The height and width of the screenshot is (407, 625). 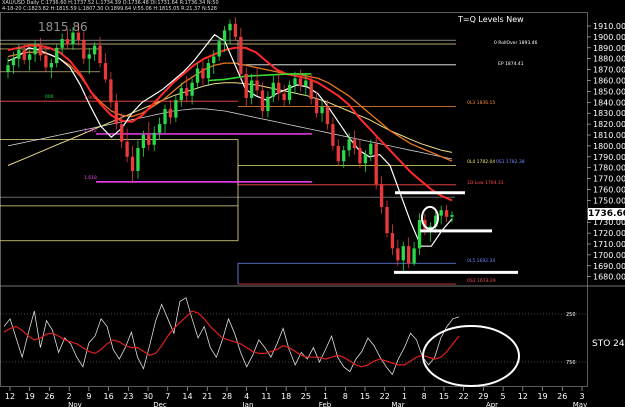 I want to click on x-tick-label: 29, so click(x=483, y=396).